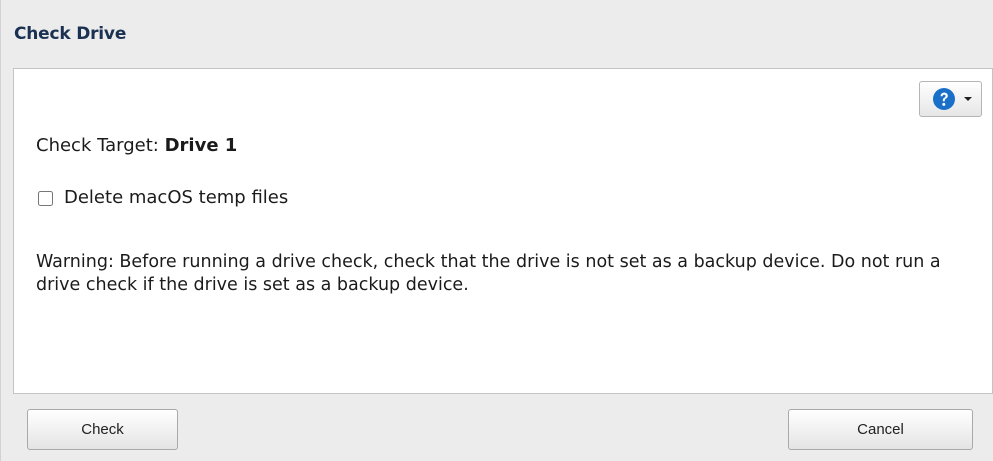 The image size is (993, 461). I want to click on check-target-row: Check Target: Drive 1, so click(136, 145).